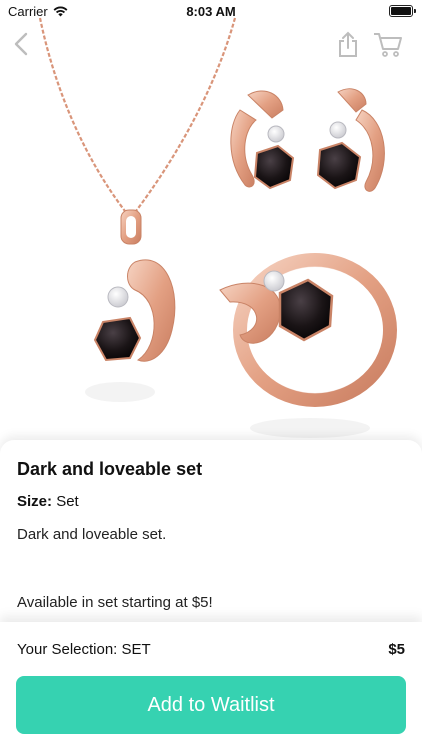  I want to click on product-title: Dark and loveable set, so click(110, 469).